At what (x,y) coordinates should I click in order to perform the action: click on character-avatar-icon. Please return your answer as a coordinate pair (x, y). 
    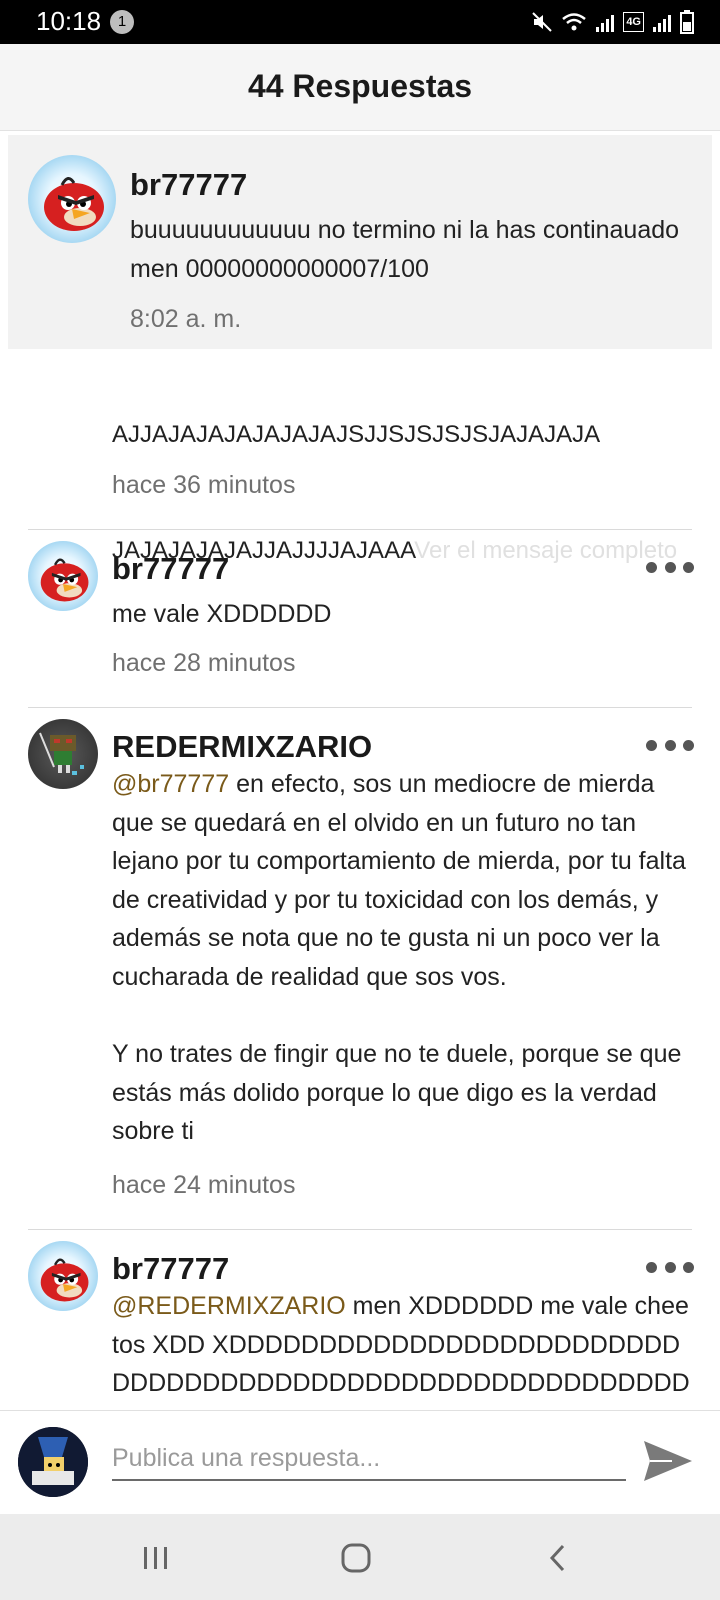
    Looking at the image, I should click on (53, 1462).